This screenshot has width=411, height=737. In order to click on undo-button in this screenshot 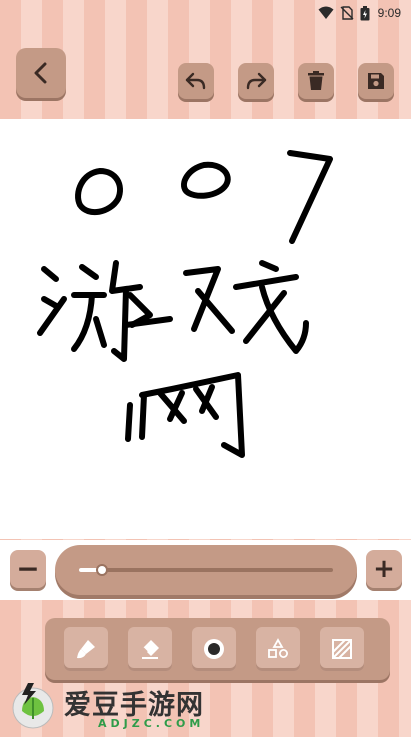, I will do `click(196, 81)`.